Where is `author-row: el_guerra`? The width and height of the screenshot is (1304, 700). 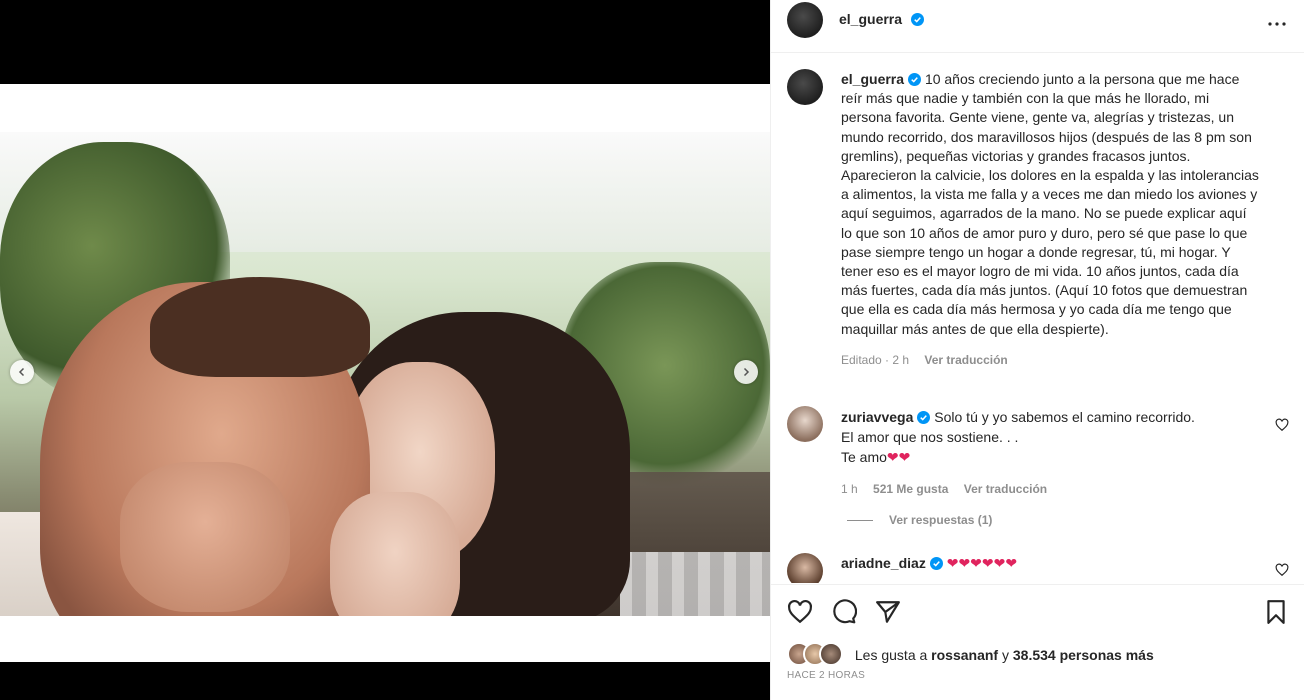 author-row: el_guerra is located at coordinates (881, 20).